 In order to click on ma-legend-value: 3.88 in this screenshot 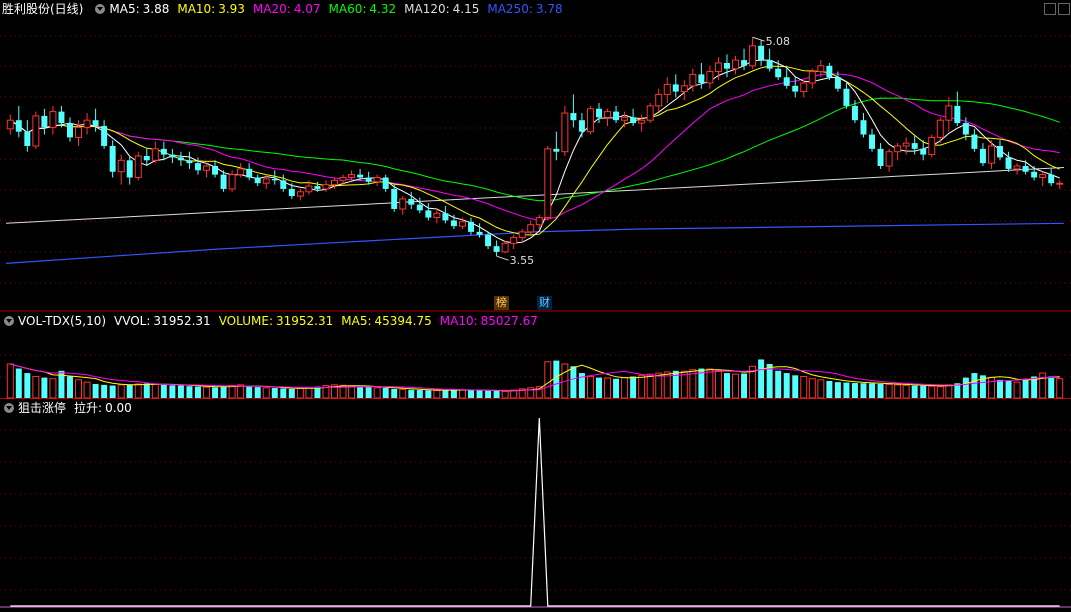, I will do `click(156, 9)`.